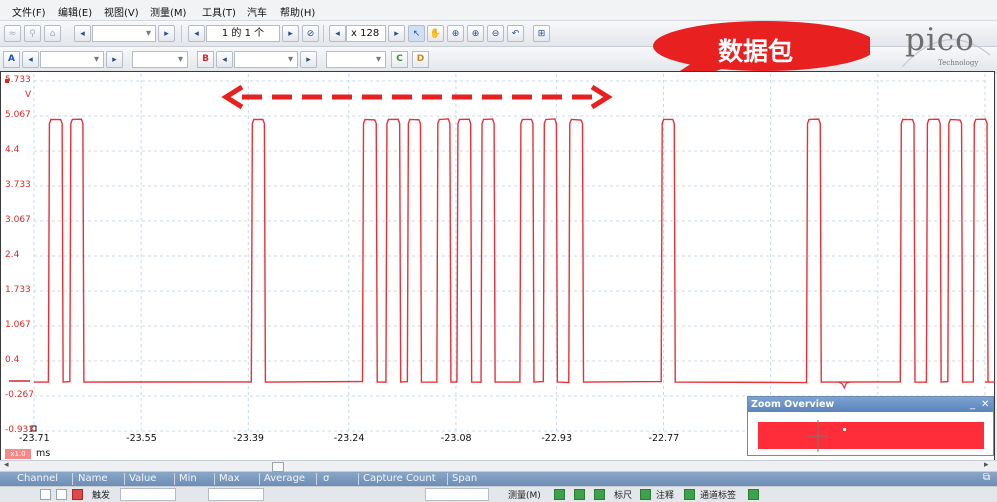 This screenshot has width=997, height=502. I want to click on zoom-next-button: ▸, so click(396, 33).